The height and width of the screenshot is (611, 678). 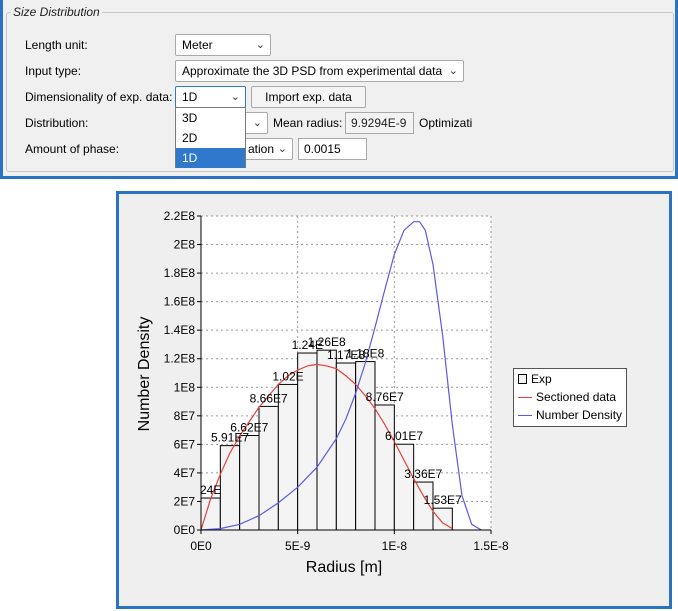 What do you see at coordinates (190, 97) in the screenshot?
I see `dimensionality-value: 1D` at bounding box center [190, 97].